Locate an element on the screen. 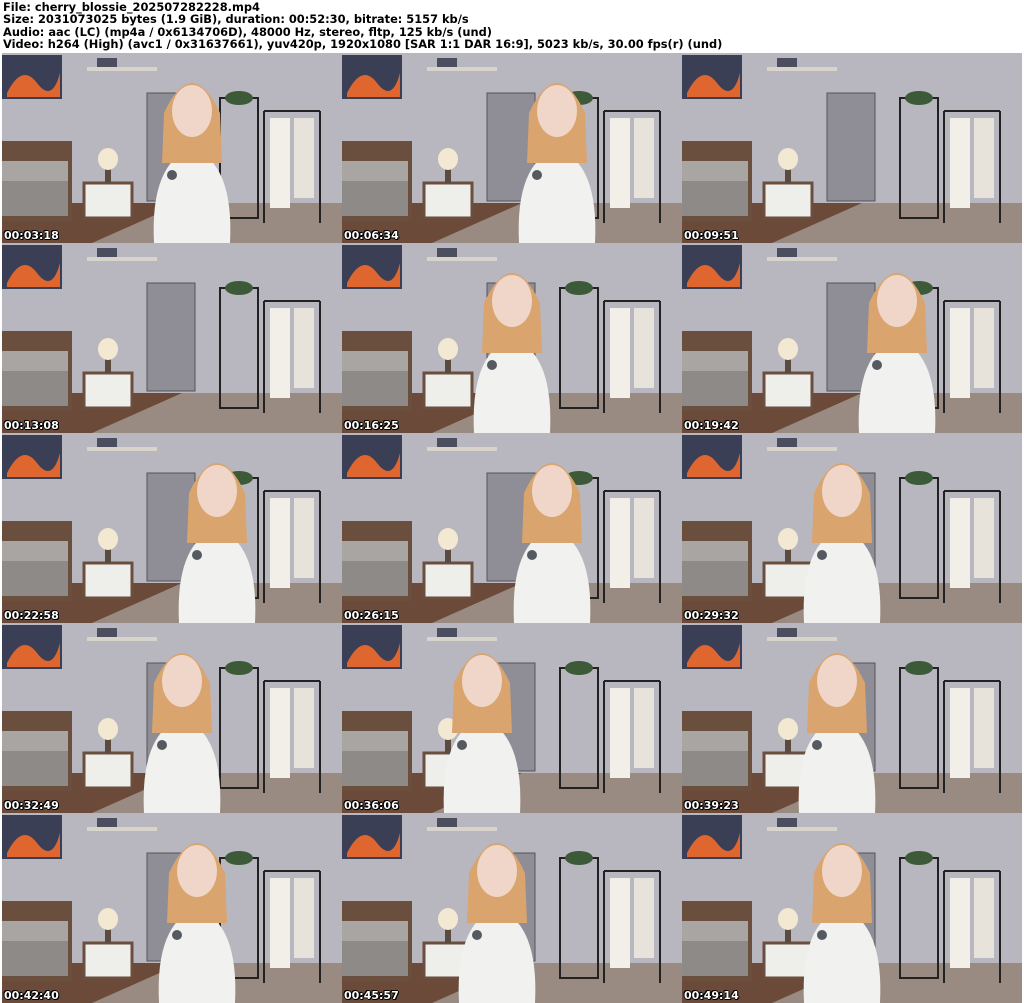  timestamp-label: 00:26:15 is located at coordinates (371, 615).